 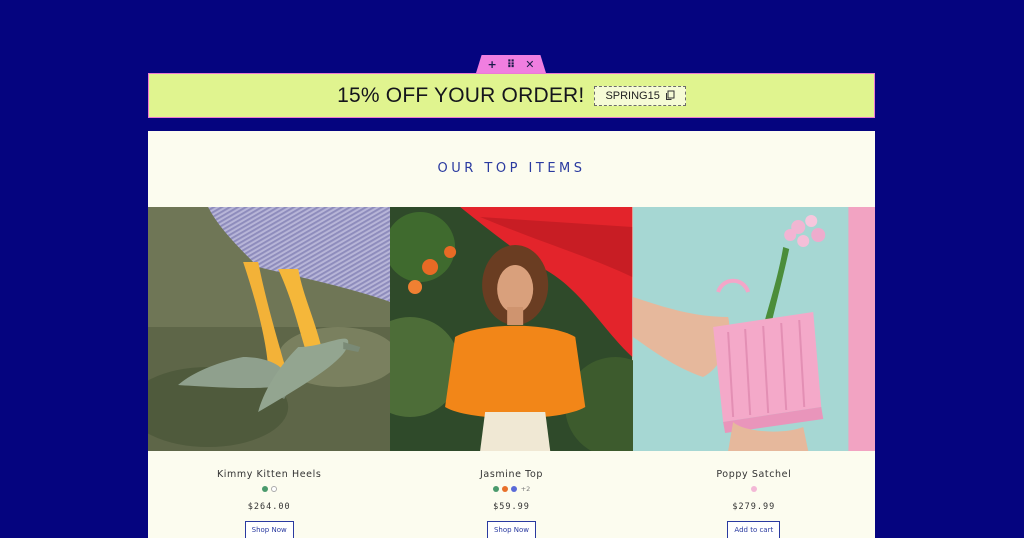 What do you see at coordinates (529, 64) in the screenshot?
I see `close-icon: ✕` at bounding box center [529, 64].